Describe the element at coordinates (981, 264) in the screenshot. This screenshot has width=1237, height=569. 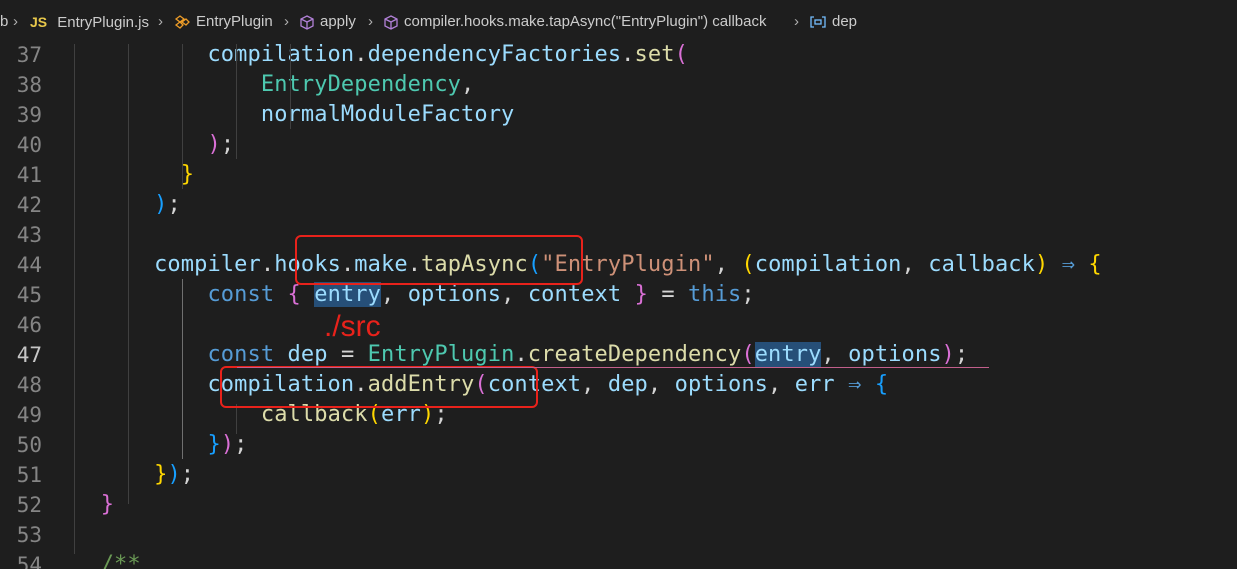
I see `code-token: callback` at that location.